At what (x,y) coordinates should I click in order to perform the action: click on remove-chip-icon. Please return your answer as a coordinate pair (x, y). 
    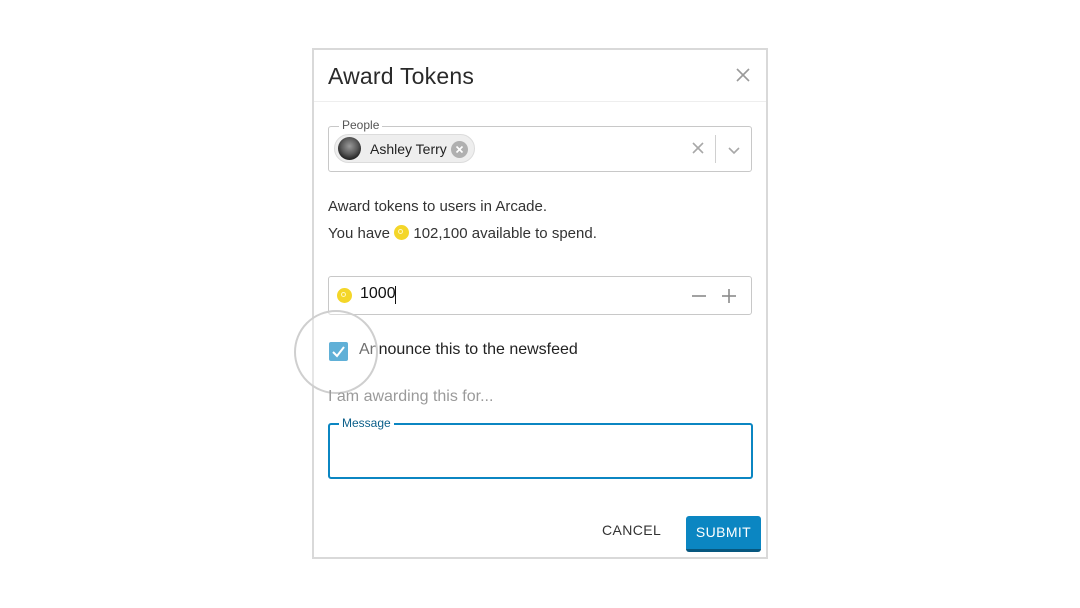
    Looking at the image, I should click on (459, 149).